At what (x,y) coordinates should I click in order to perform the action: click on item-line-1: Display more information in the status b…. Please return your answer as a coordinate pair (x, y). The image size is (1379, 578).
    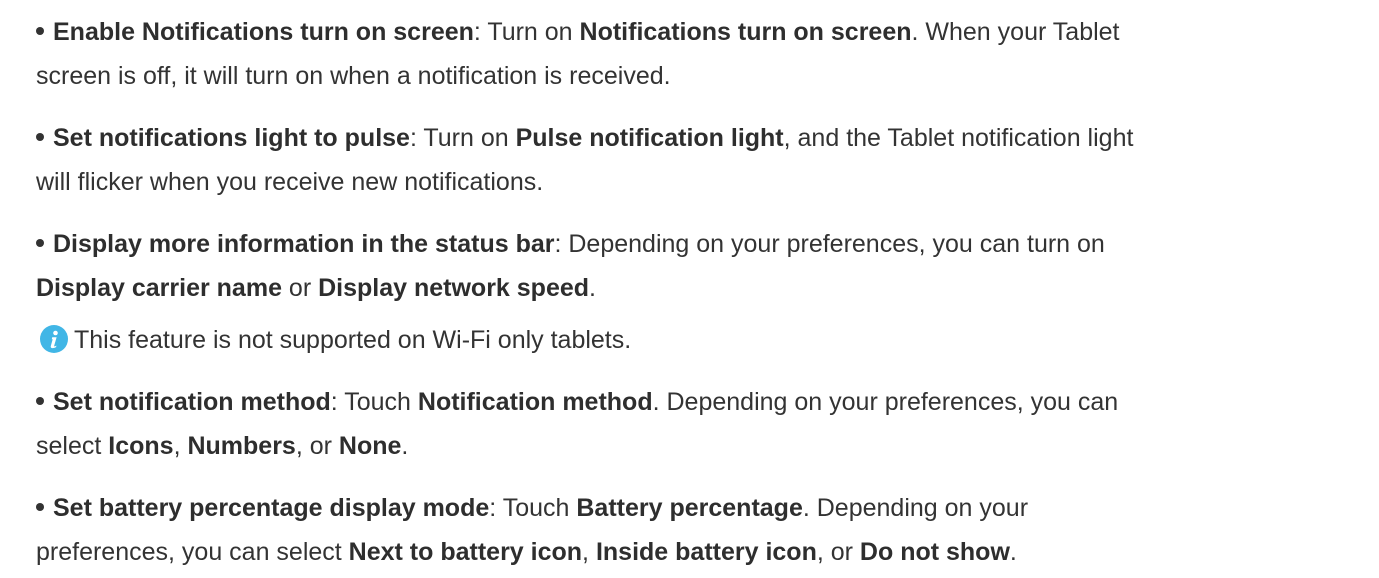
    Looking at the image, I should click on (701, 244).